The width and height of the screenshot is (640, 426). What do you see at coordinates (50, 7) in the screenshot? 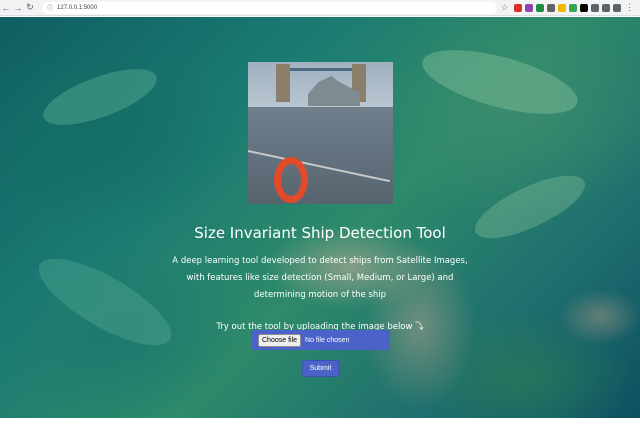
I see `info-icon: ⓘ` at bounding box center [50, 7].